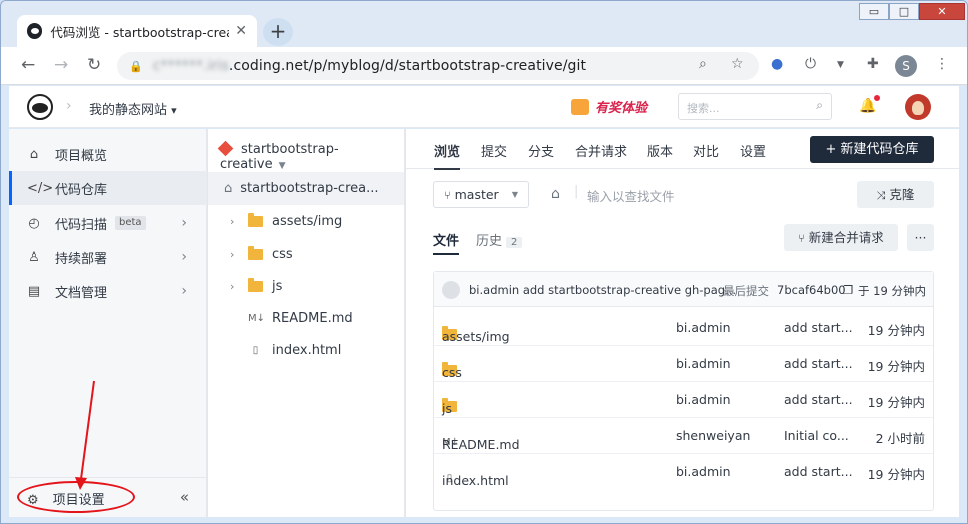  I want to click on minimize-button: ▭, so click(874, 11).